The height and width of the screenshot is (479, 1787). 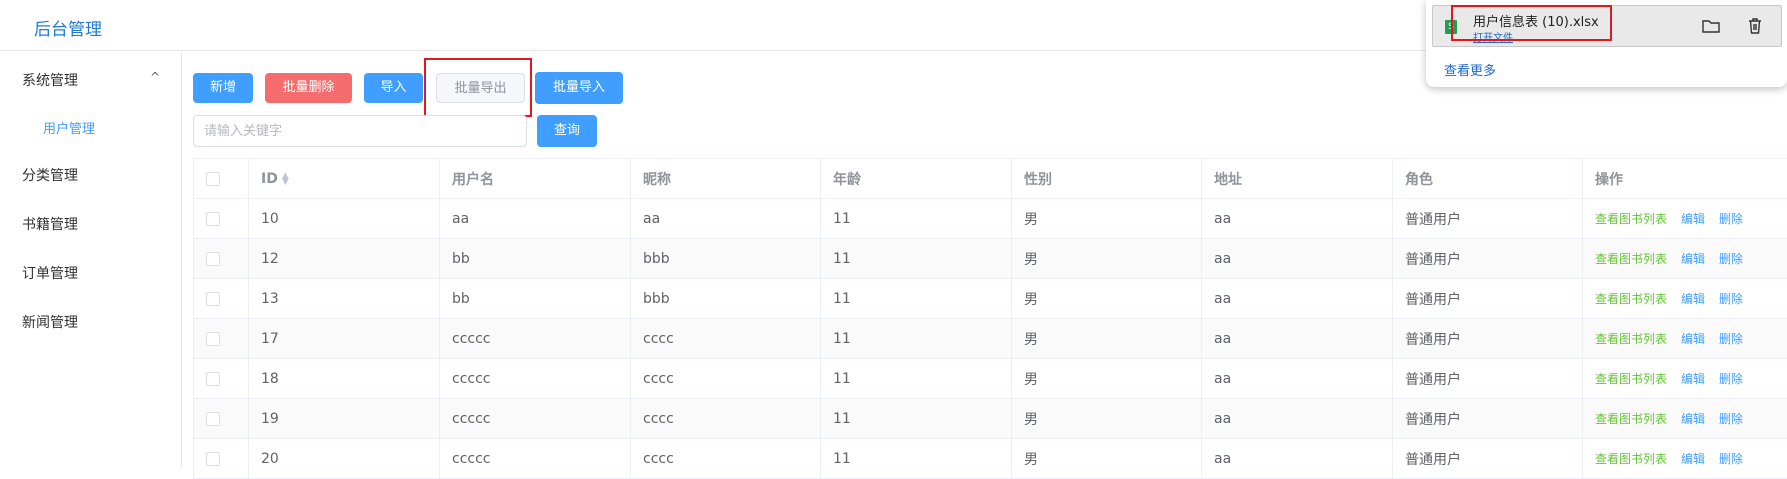 What do you see at coordinates (1711, 26) in the screenshot?
I see `folder-icon` at bounding box center [1711, 26].